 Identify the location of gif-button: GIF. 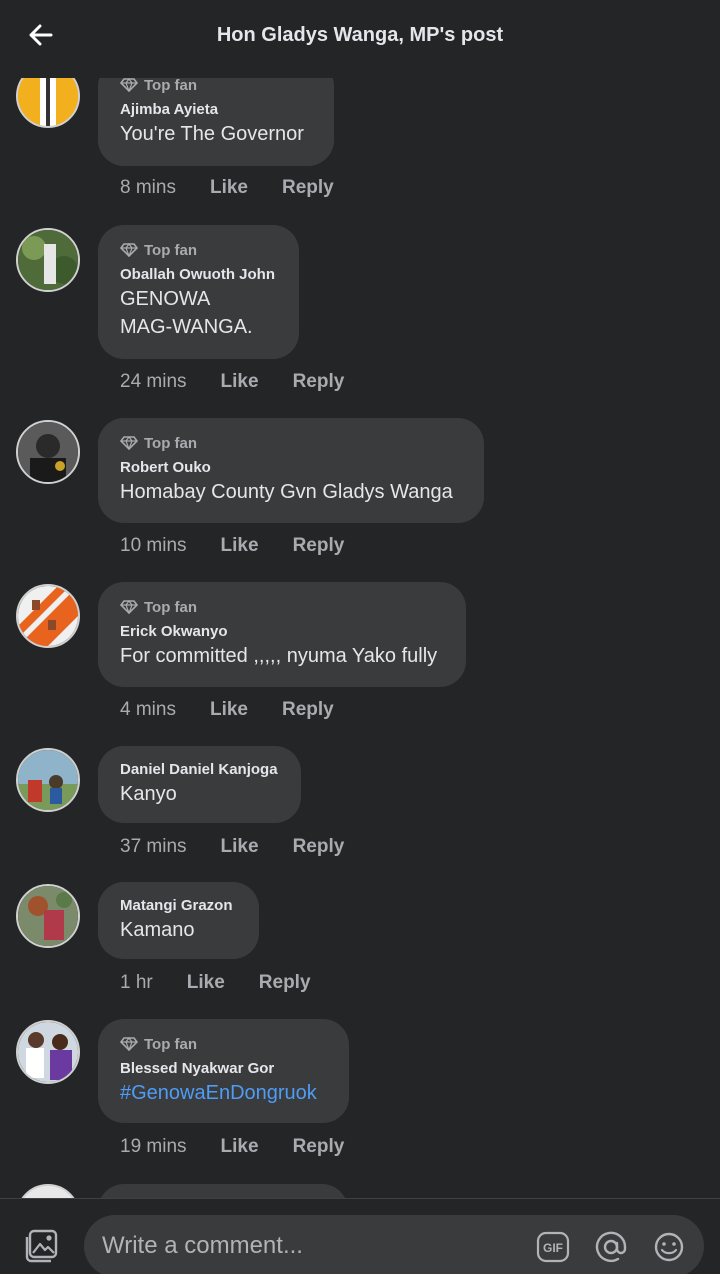
(553, 1247).